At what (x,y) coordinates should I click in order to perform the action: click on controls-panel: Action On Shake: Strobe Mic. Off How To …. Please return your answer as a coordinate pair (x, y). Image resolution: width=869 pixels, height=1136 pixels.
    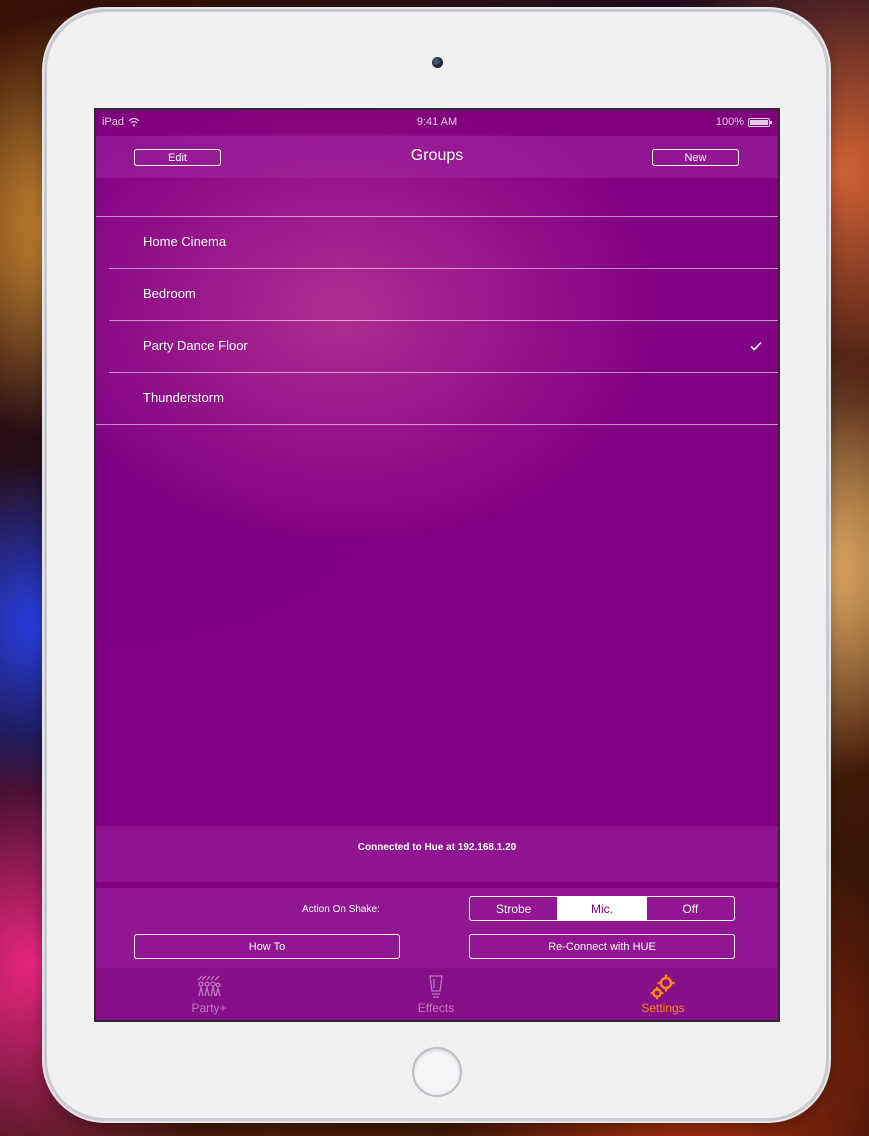
    Looking at the image, I should click on (437, 928).